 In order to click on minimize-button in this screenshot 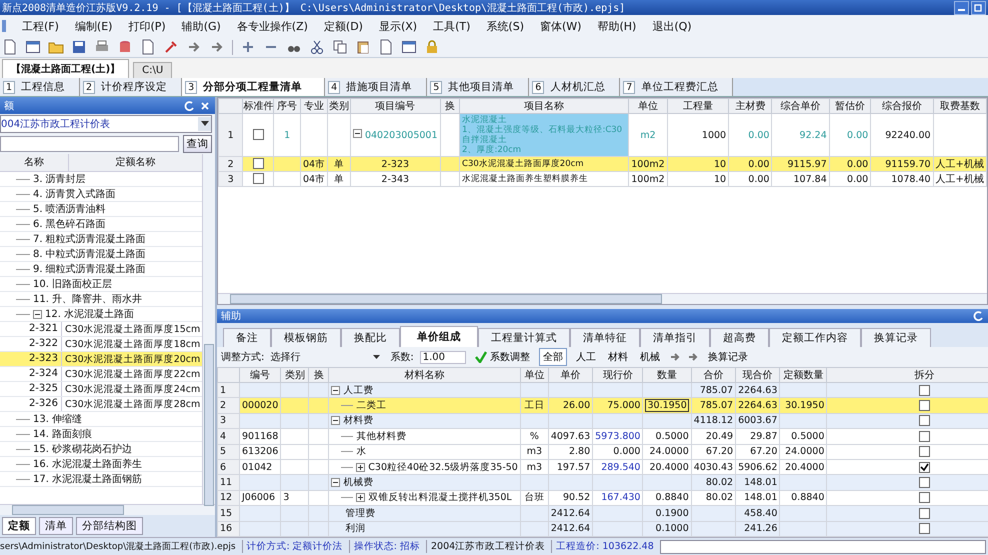, I will do `click(961, 7)`.